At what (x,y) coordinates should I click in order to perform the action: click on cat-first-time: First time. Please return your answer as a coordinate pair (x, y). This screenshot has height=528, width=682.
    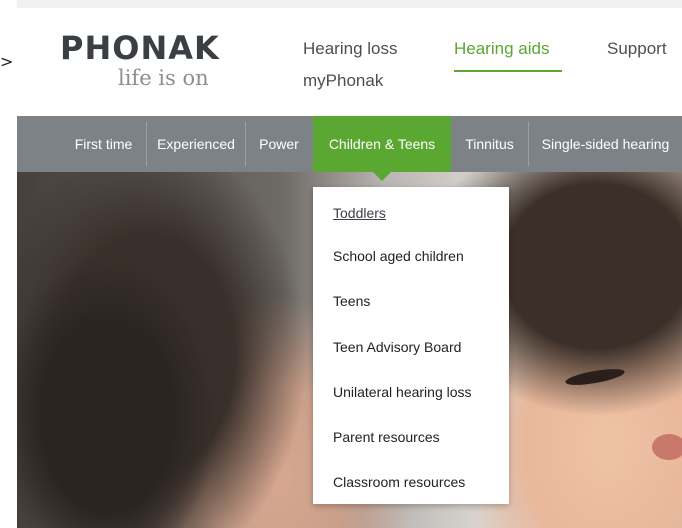
    Looking at the image, I should click on (103, 144).